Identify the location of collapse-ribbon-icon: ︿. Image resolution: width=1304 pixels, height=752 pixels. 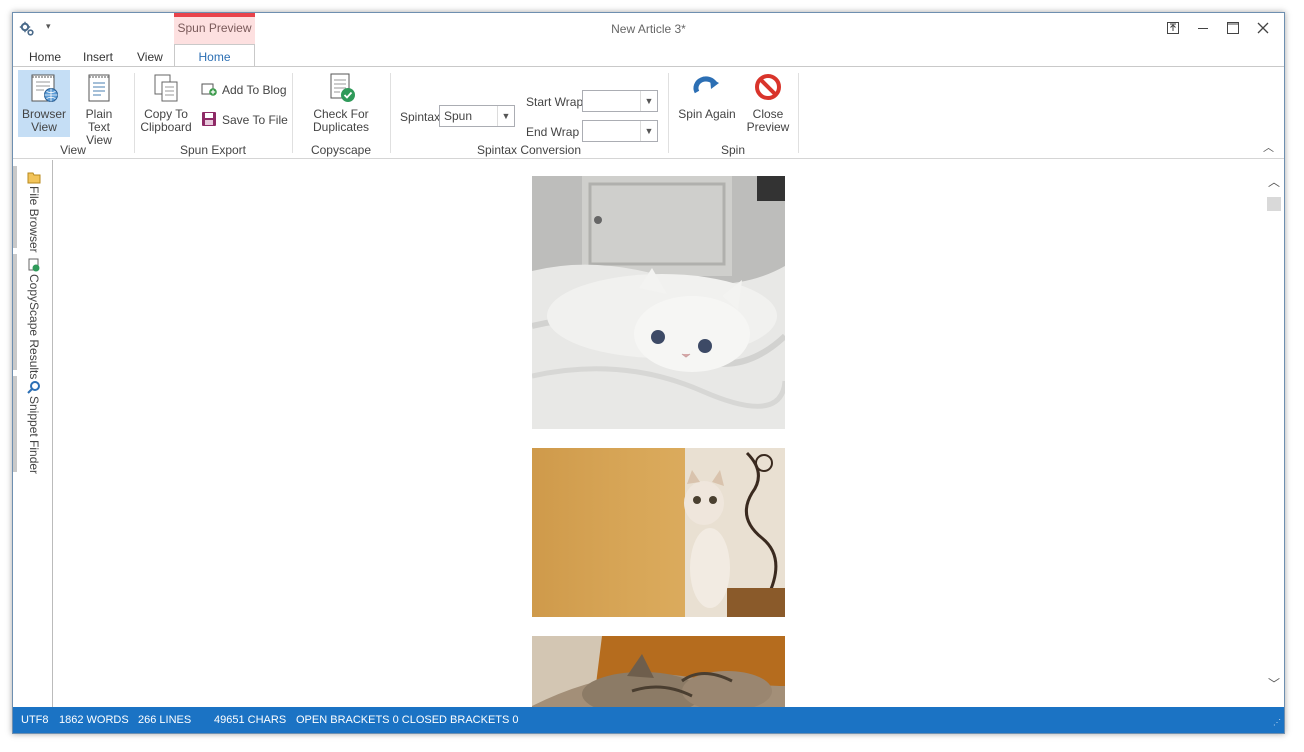
(1268, 147).